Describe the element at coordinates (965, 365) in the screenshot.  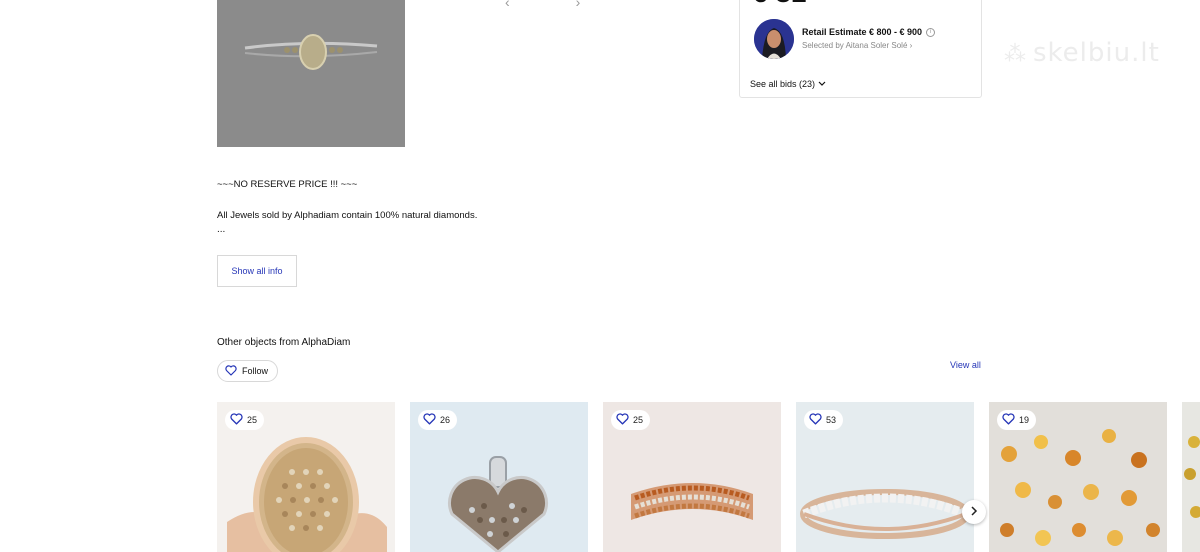
I see `view-all-link: View all` at that location.